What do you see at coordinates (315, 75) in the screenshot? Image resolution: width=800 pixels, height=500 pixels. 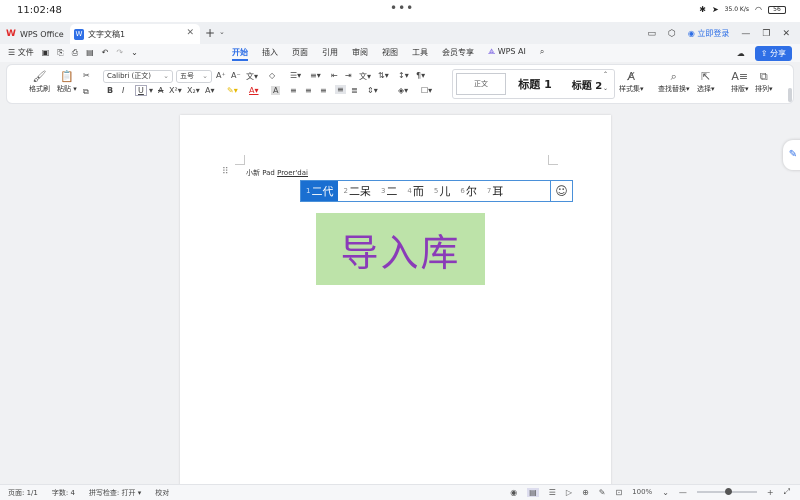 I see `numbered-list-icon: ≡▾` at bounding box center [315, 75].